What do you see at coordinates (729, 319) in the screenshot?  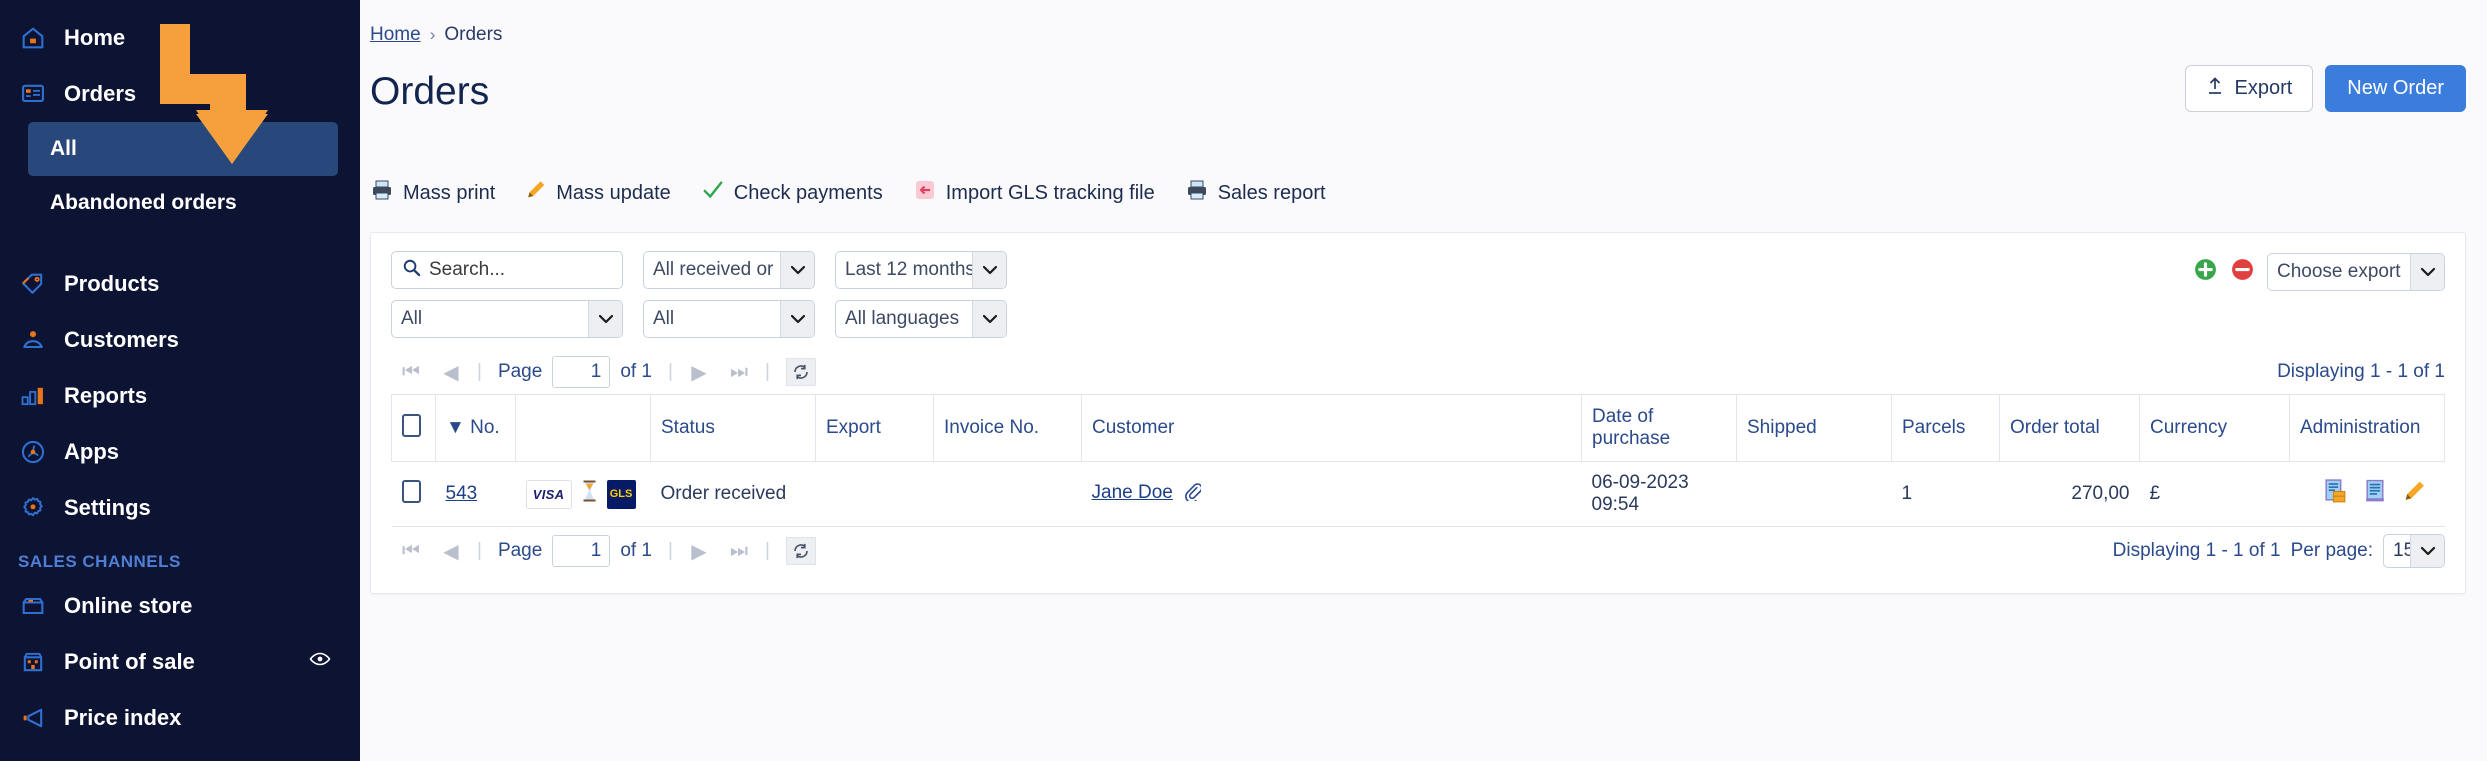 I see `filter-b-select: All` at bounding box center [729, 319].